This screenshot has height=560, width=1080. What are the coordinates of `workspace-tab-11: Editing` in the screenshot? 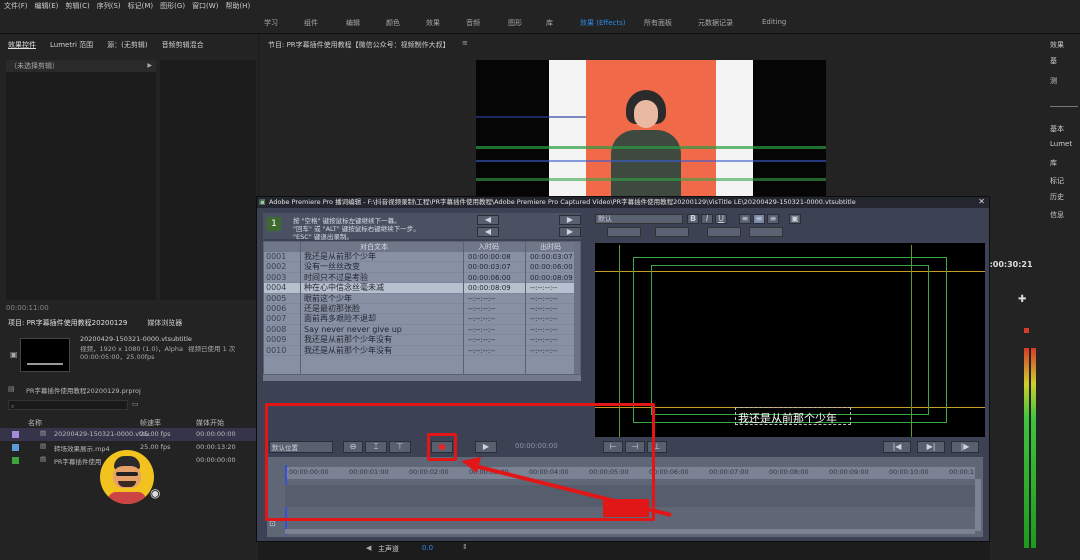 It's located at (774, 22).